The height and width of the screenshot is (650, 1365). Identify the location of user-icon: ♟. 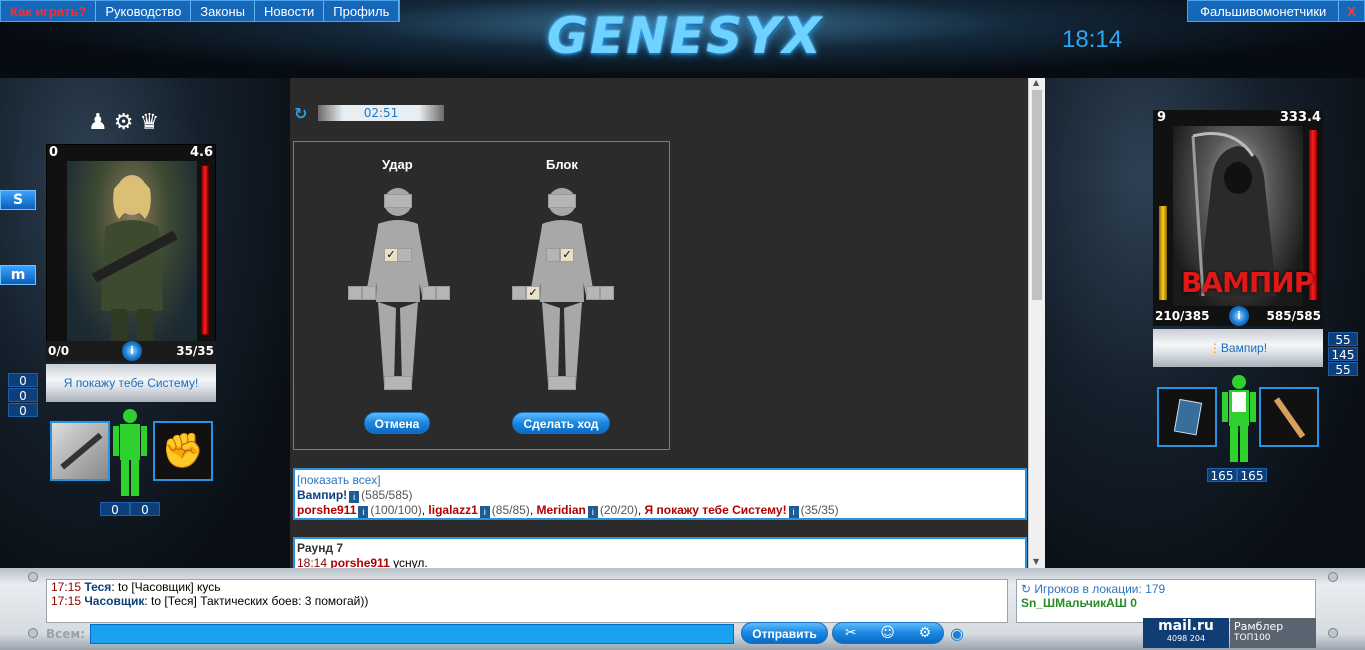
(98, 122).